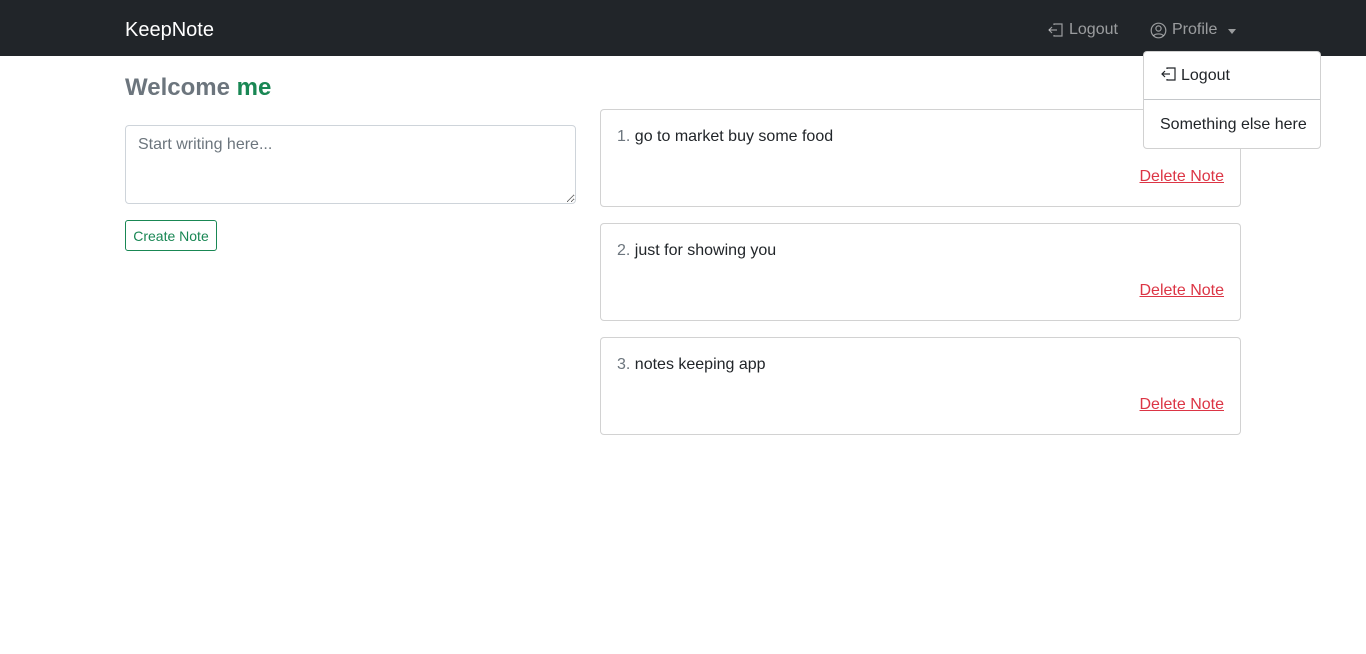 The width and height of the screenshot is (1366, 654). I want to click on welcome-prefix: Welcome, so click(177, 87).